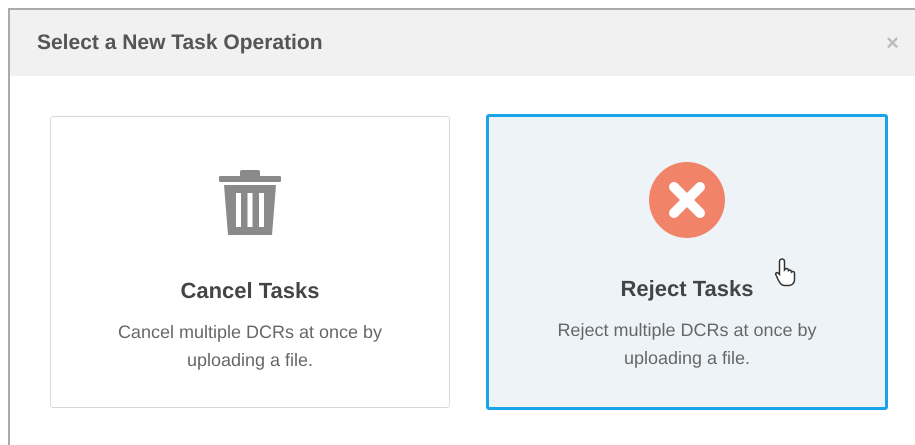 The width and height of the screenshot is (915, 445). I want to click on option-title: Reject Tasks, so click(687, 289).